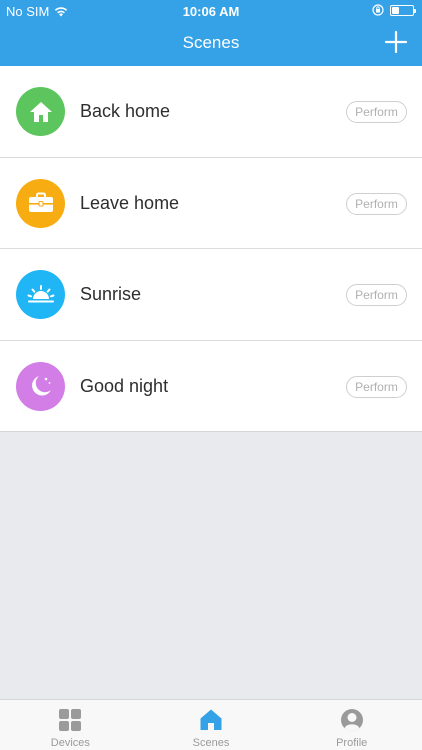 Image resolution: width=422 pixels, height=750 pixels. Describe the element at coordinates (351, 720) in the screenshot. I see `person-icon` at that location.